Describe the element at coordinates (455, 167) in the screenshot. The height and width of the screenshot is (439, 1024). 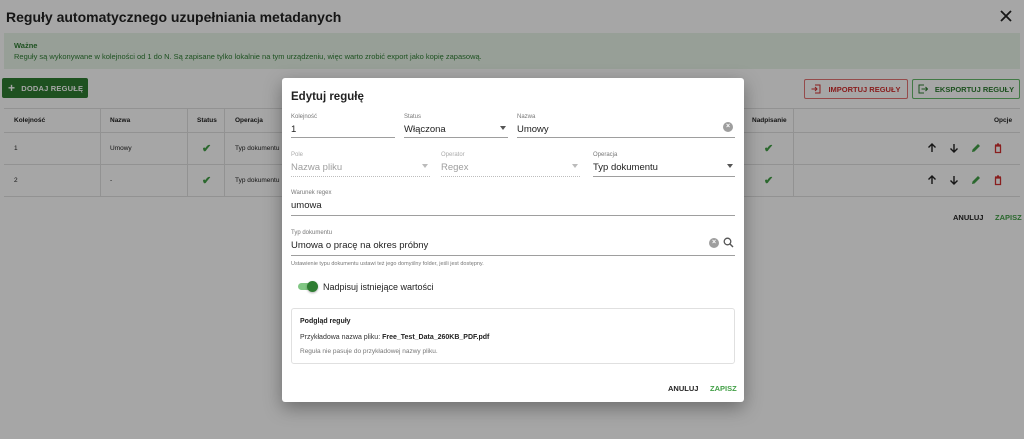
I see `operator-value: Regex` at that location.